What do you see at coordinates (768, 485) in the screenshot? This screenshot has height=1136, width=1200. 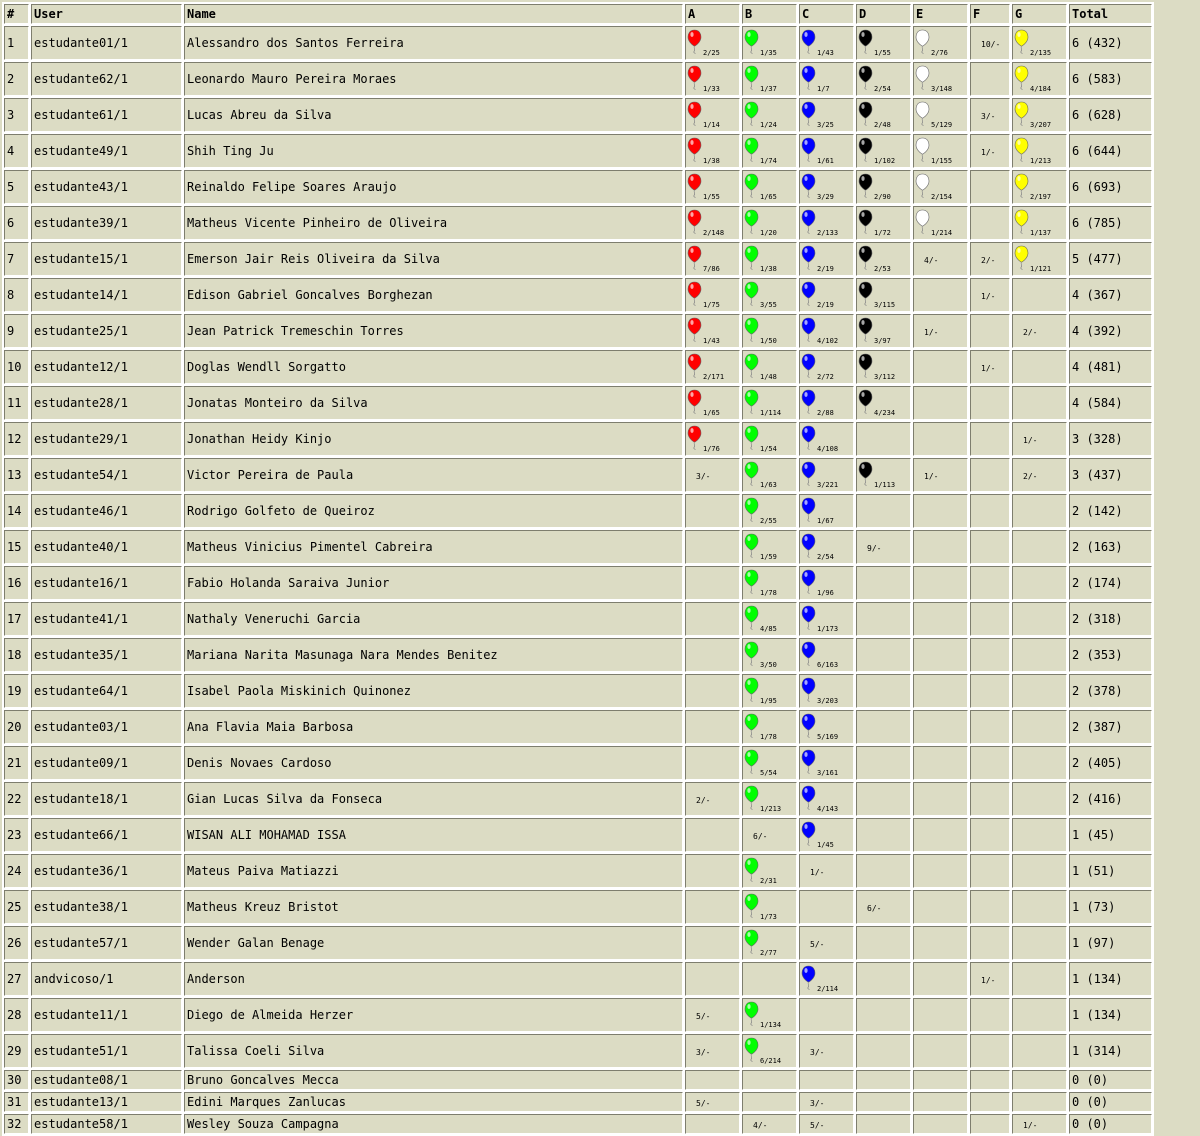 I see `attempts-time-label: 1/63` at bounding box center [768, 485].